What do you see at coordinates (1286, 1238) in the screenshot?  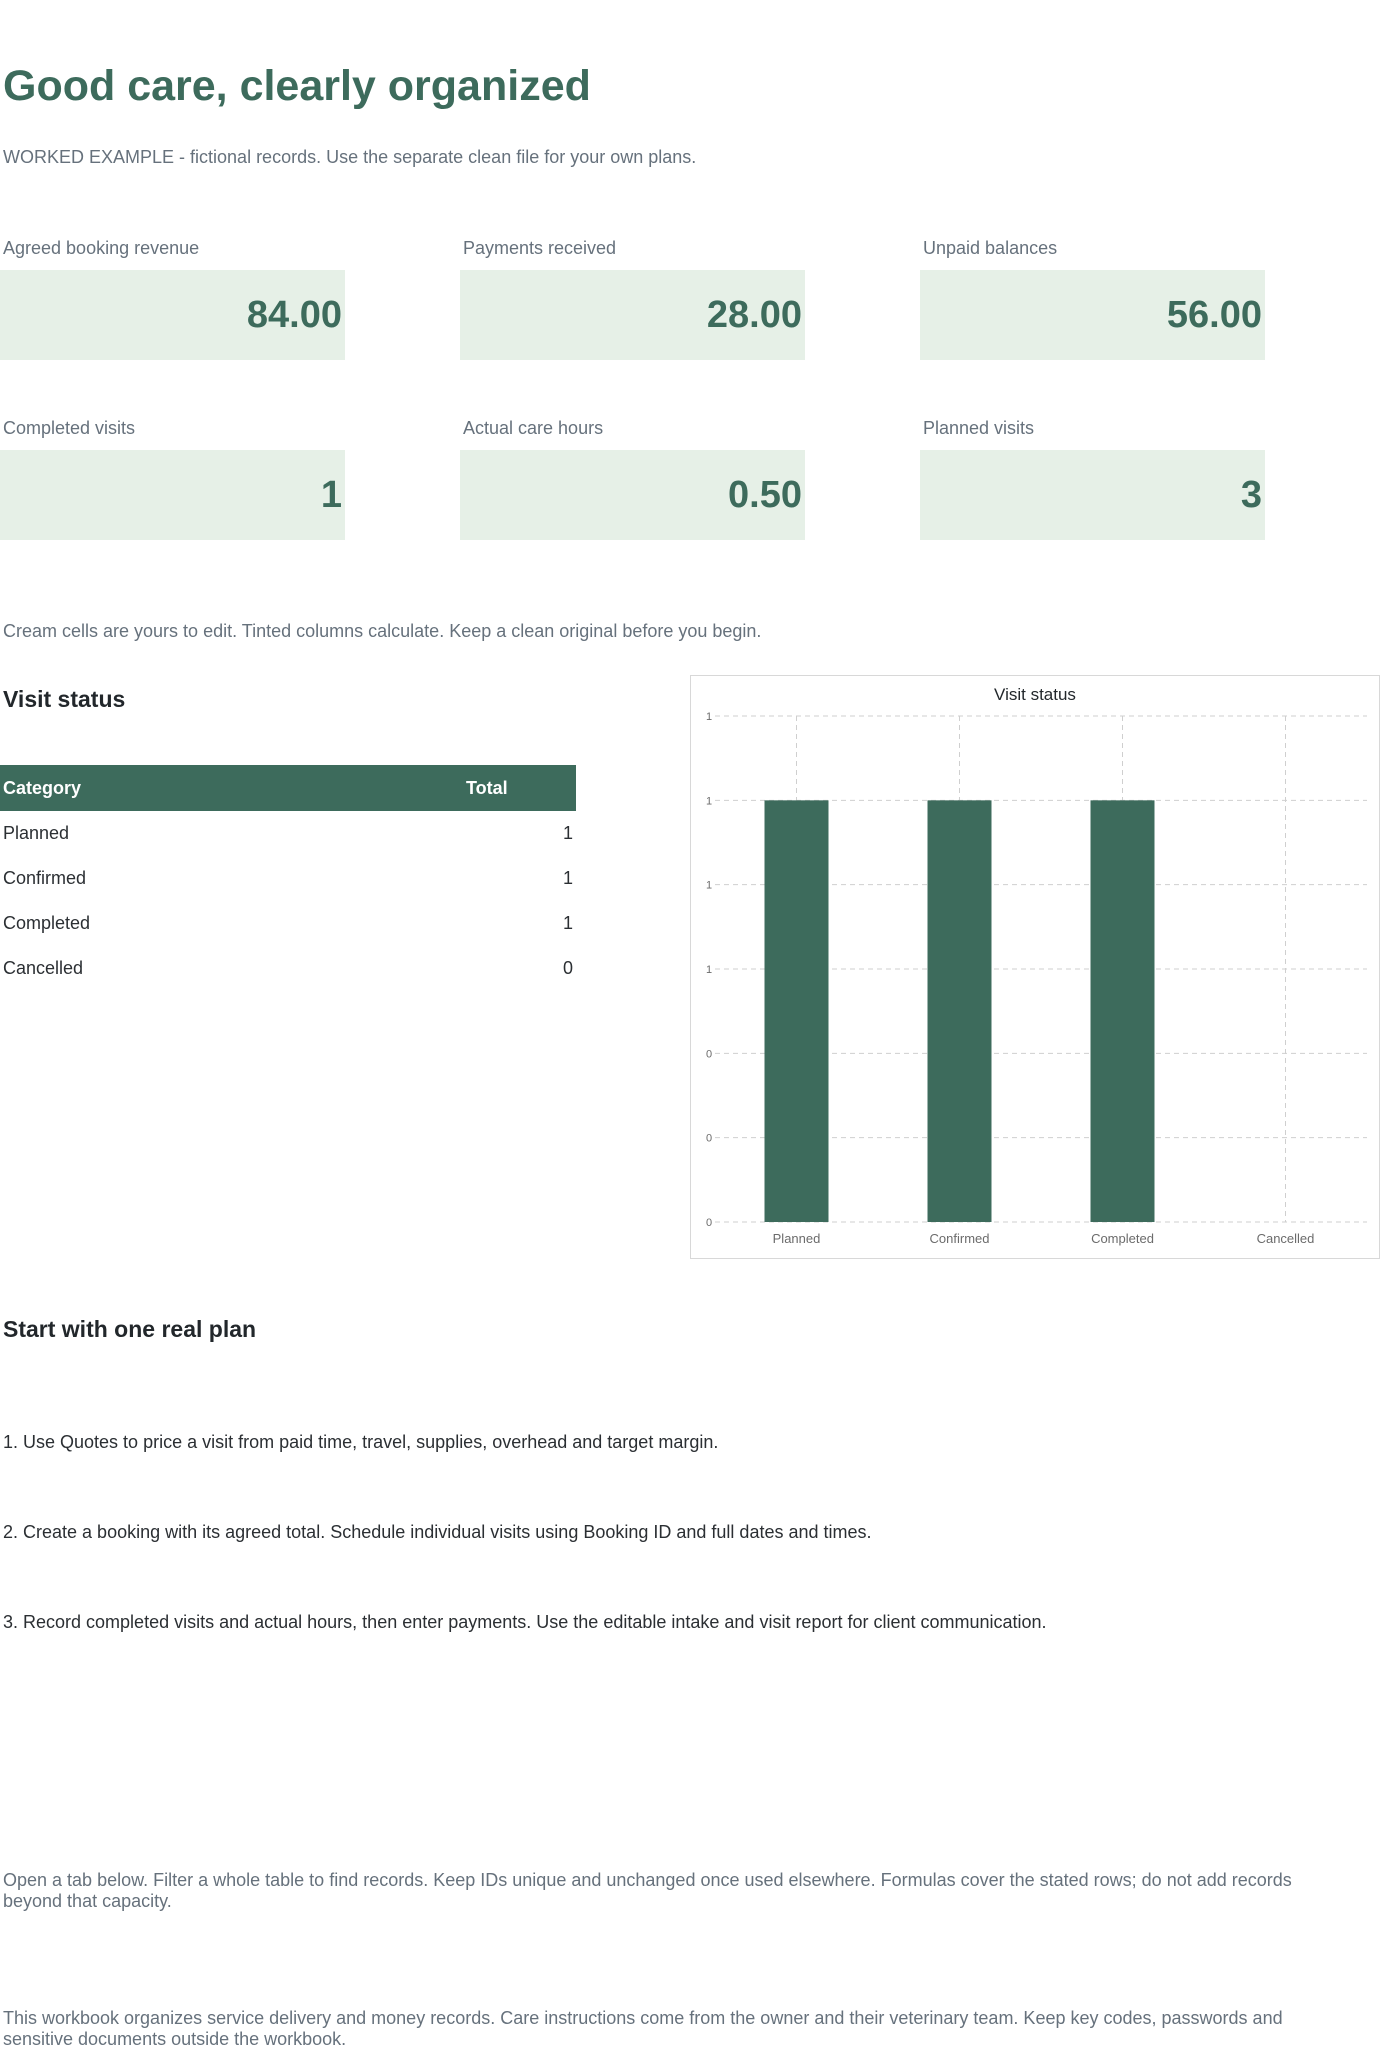 I see `x-tick-label: Cancelled` at bounding box center [1286, 1238].